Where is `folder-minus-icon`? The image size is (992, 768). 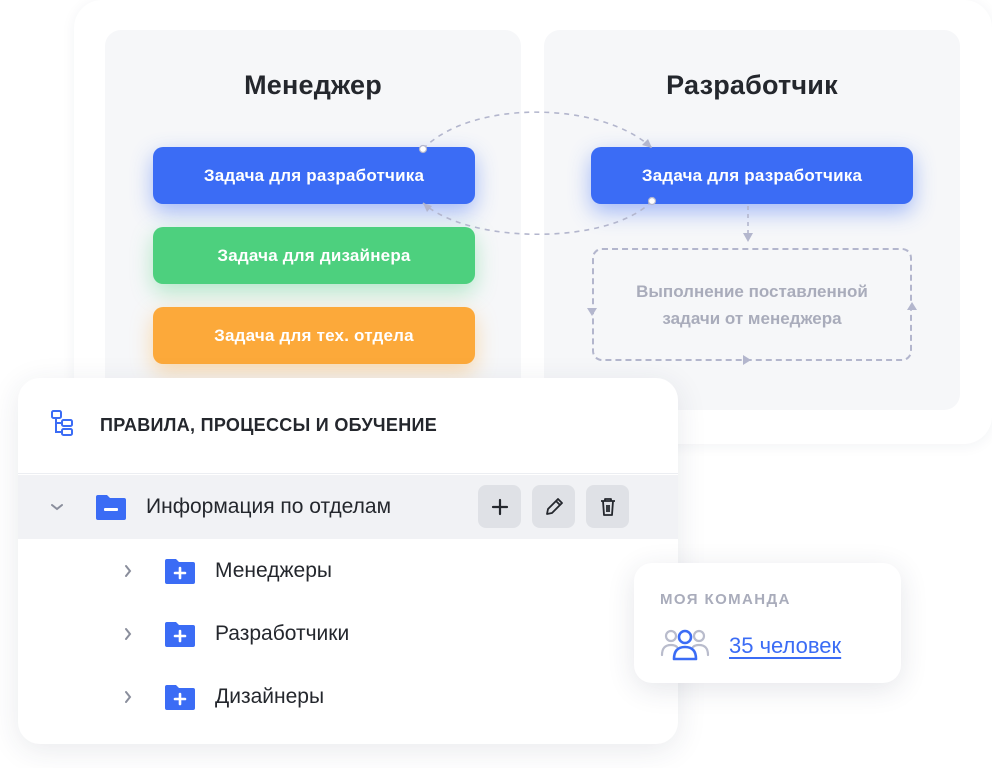 folder-minus-icon is located at coordinates (111, 507).